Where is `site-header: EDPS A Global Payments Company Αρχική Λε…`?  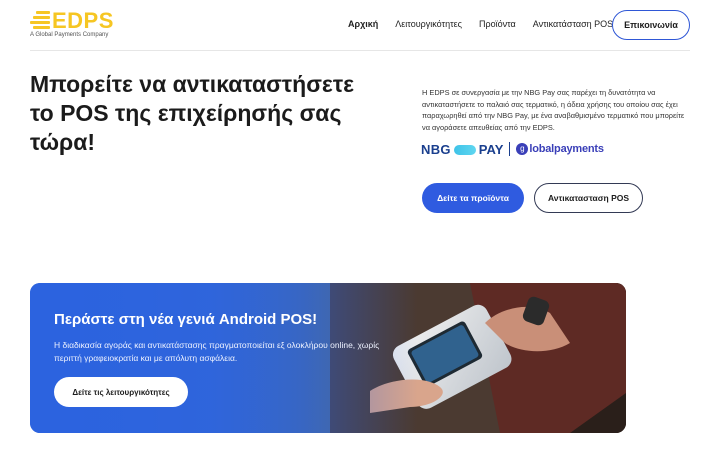
site-header: EDPS A Global Payments Company Αρχική Λε… is located at coordinates (360, 25).